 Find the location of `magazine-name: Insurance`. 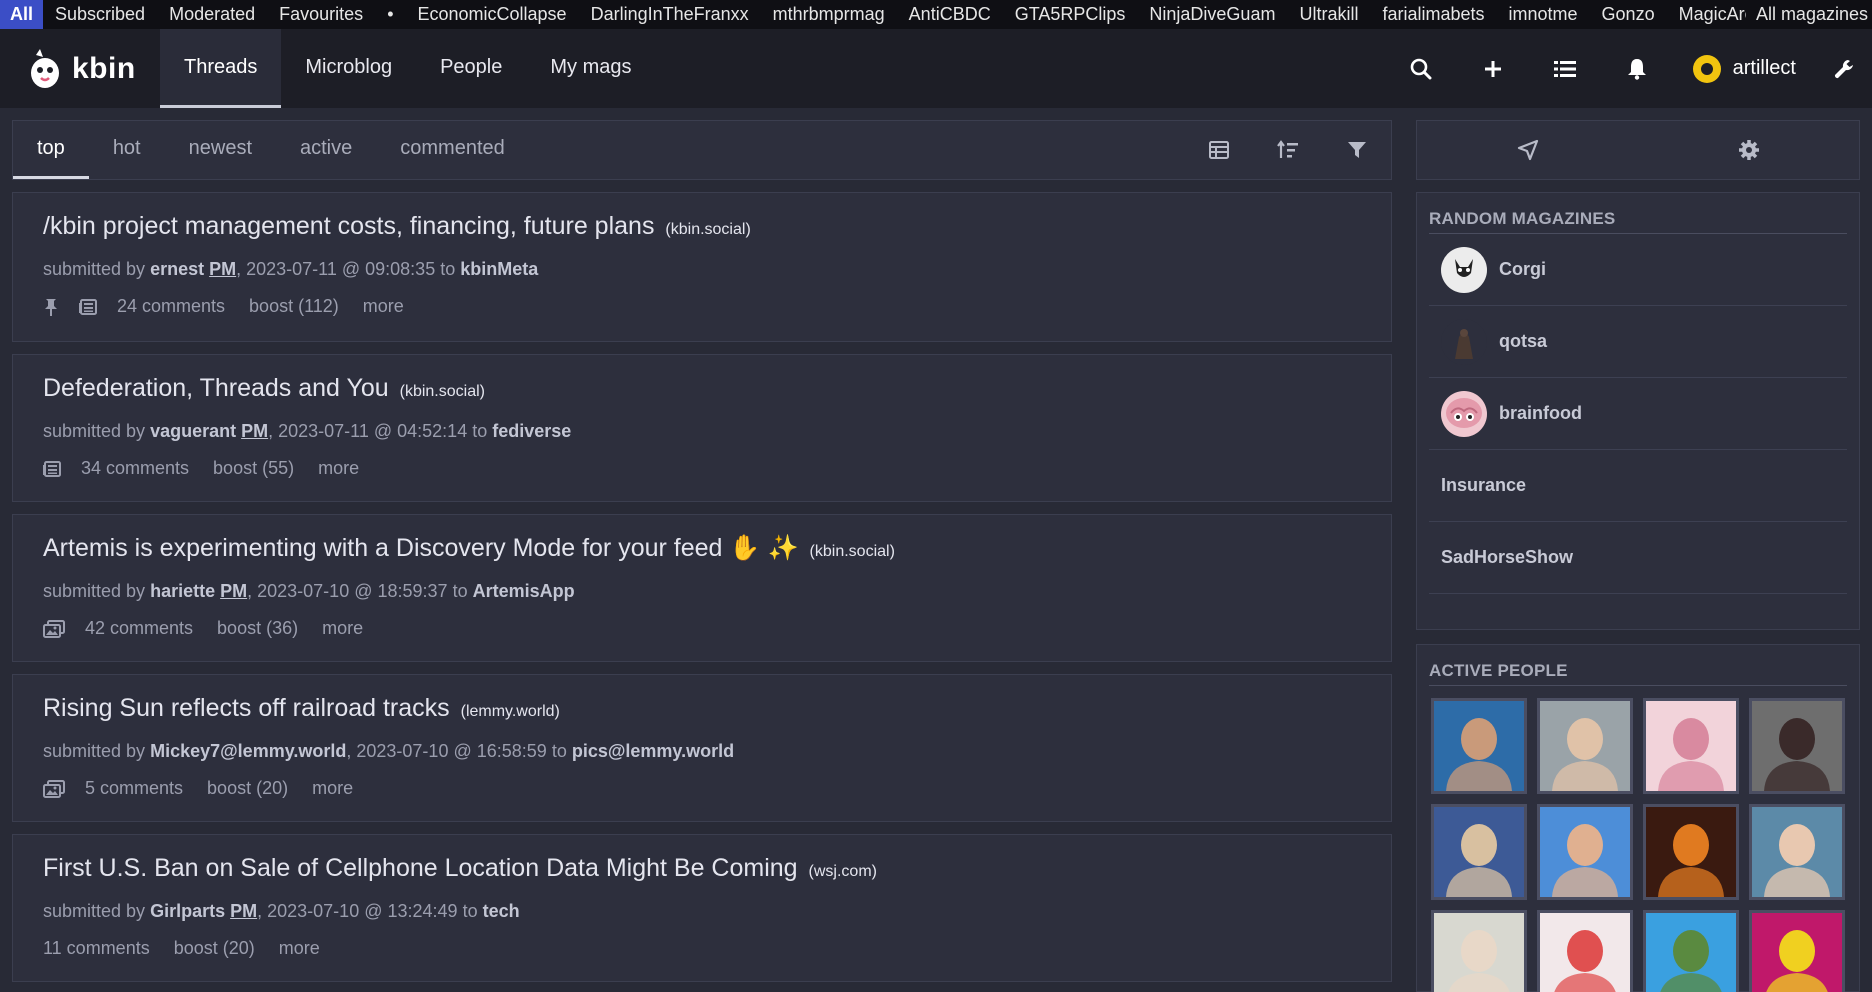

magazine-name: Insurance is located at coordinates (1484, 485).